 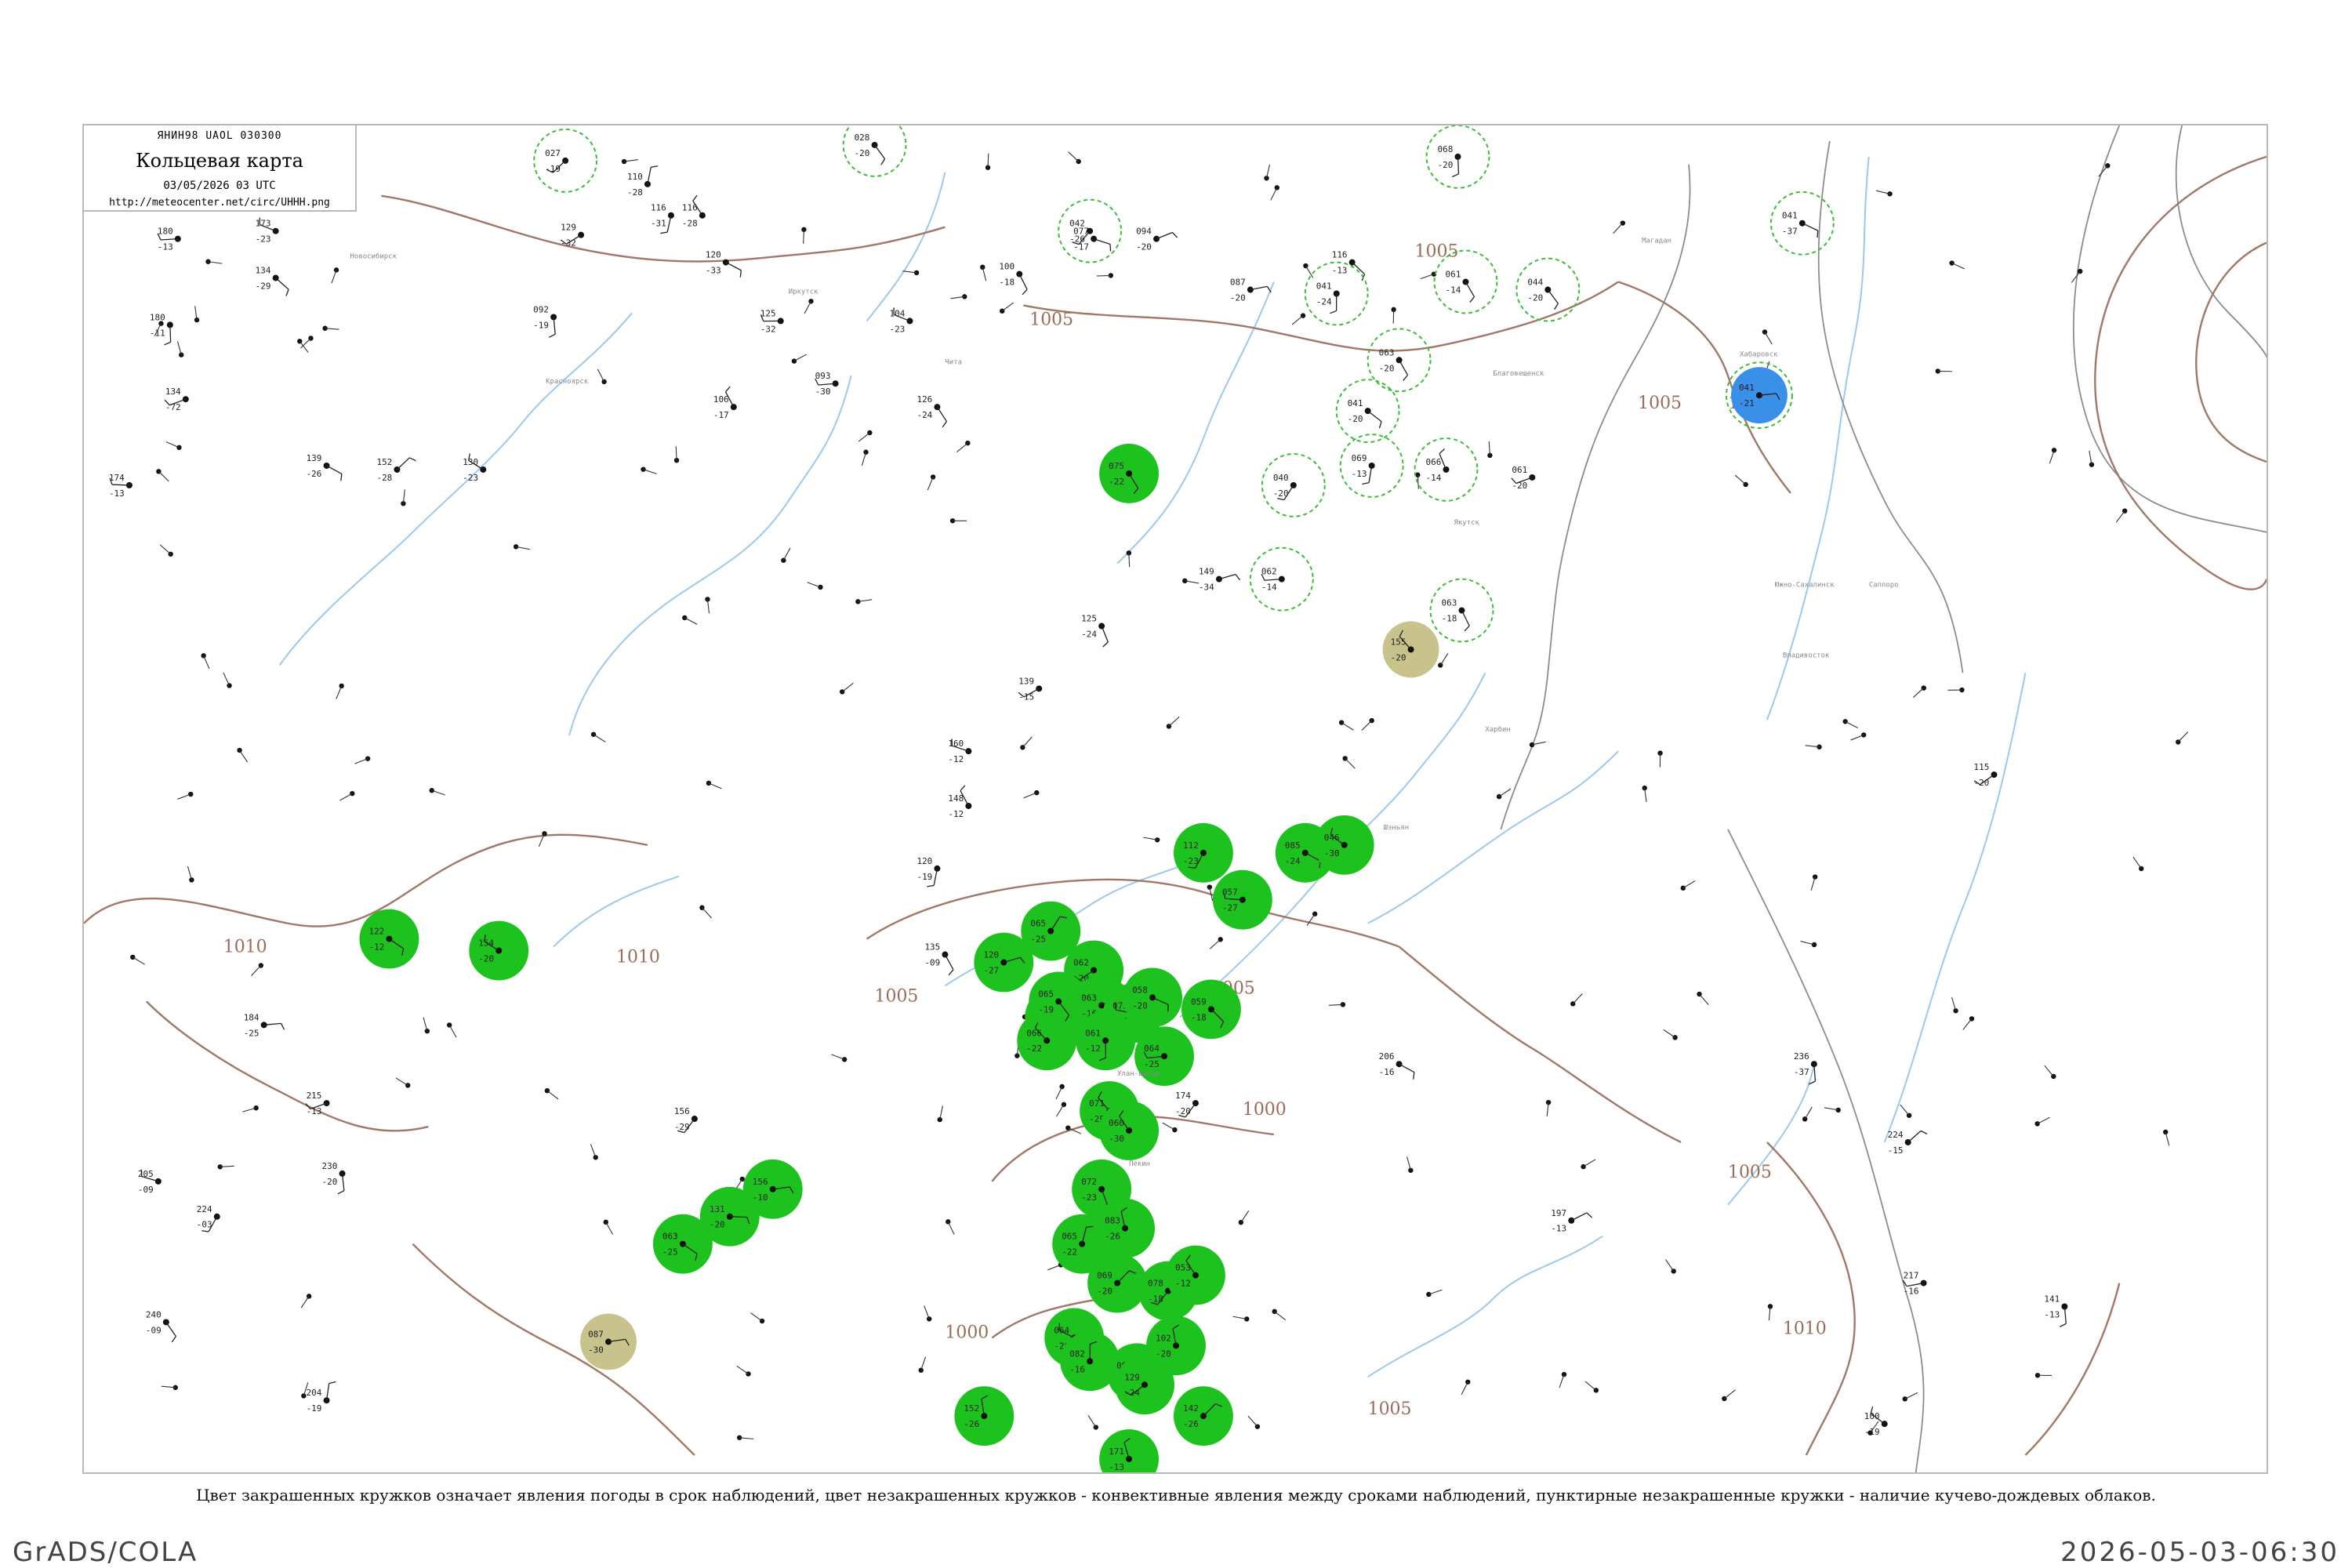 What do you see at coordinates (219, 203) in the screenshot?
I see `map-url: http://meteocenter.net/circ/UHHH.png` at bounding box center [219, 203].